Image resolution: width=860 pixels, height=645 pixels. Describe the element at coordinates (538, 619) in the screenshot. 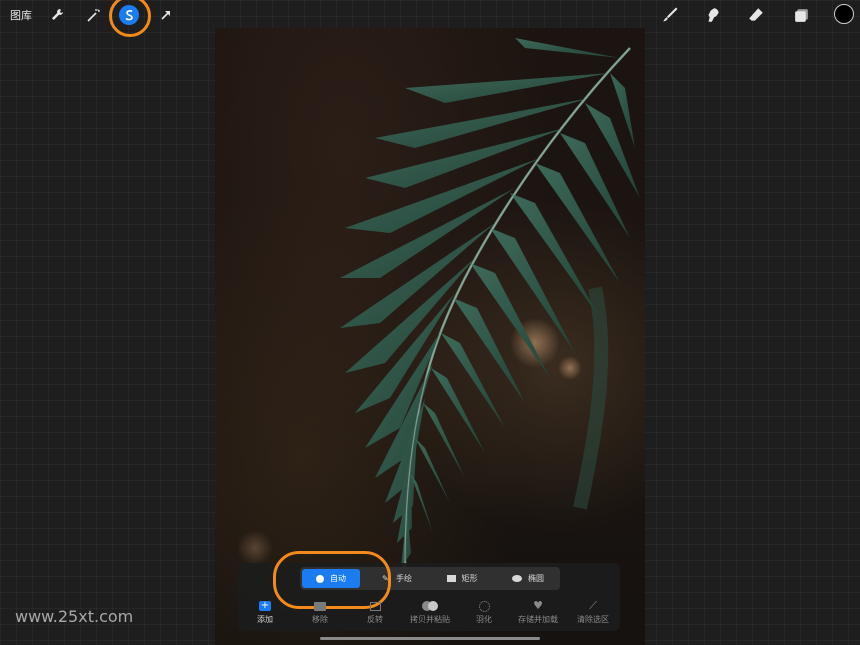

I see `action-label: 存储并加载` at that location.